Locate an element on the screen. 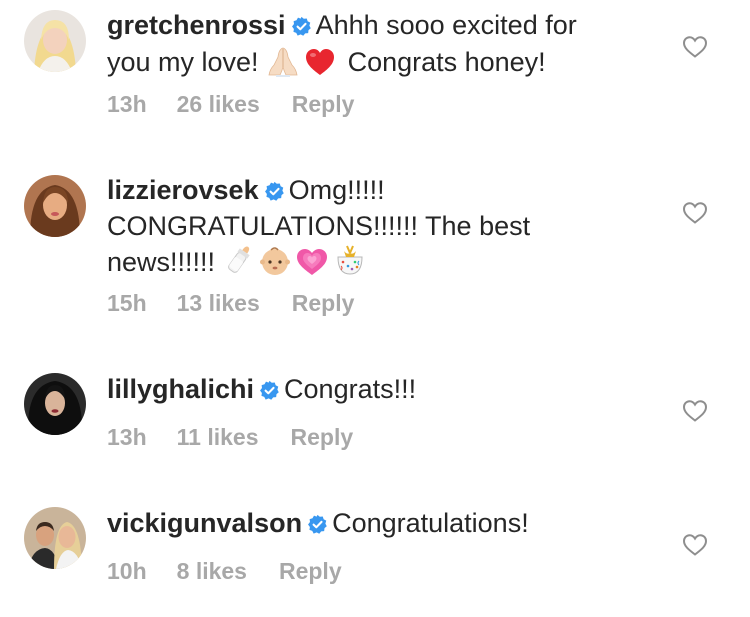  likes-count: 26 likes is located at coordinates (218, 104).